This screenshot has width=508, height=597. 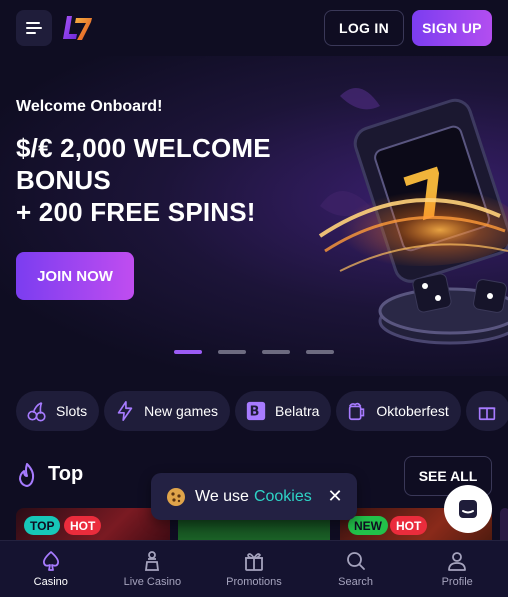 I want to click on live-dealer-icon, so click(x=152, y=561).